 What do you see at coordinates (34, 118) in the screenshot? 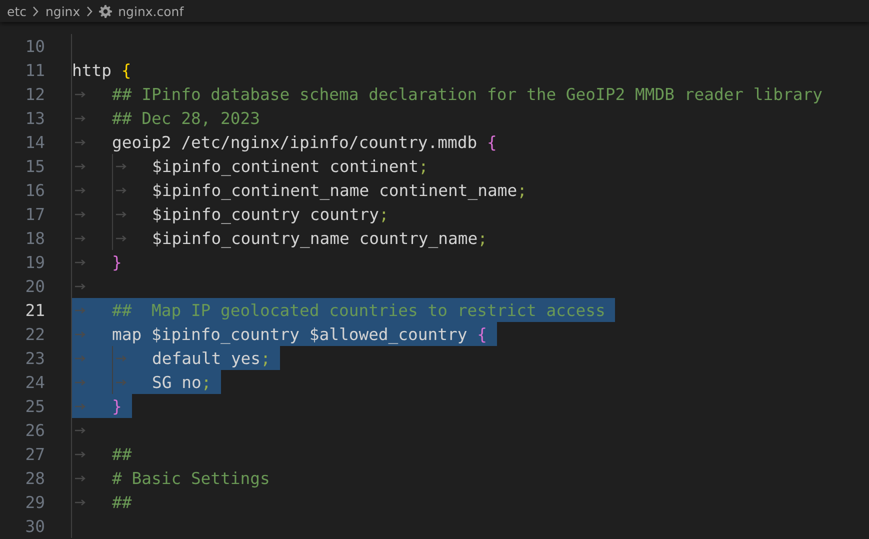
I see `line-number: 13` at bounding box center [34, 118].